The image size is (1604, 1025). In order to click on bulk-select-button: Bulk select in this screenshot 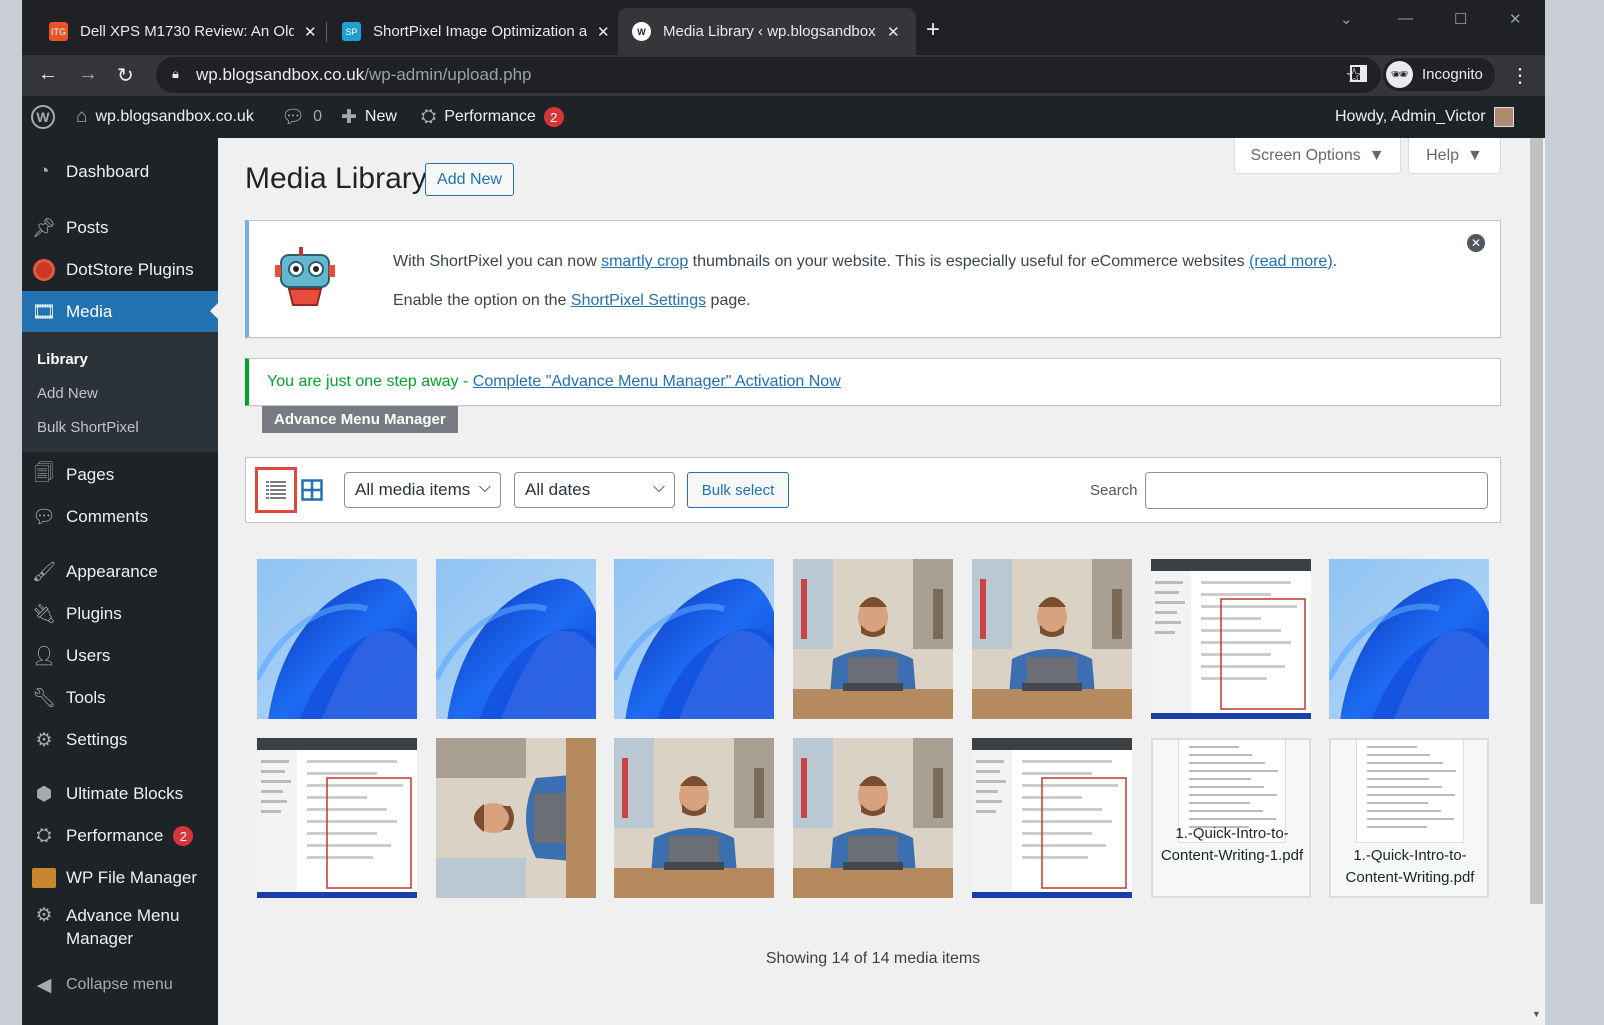, I will do `click(738, 490)`.